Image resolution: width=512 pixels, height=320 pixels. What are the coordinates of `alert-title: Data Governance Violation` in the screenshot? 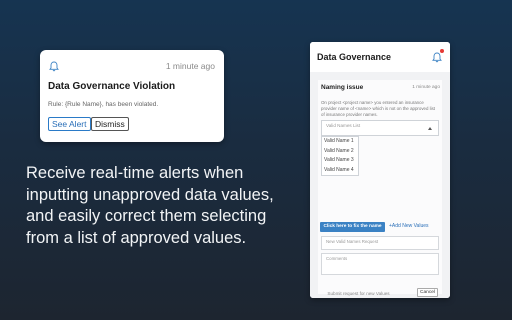 It's located at (112, 86).